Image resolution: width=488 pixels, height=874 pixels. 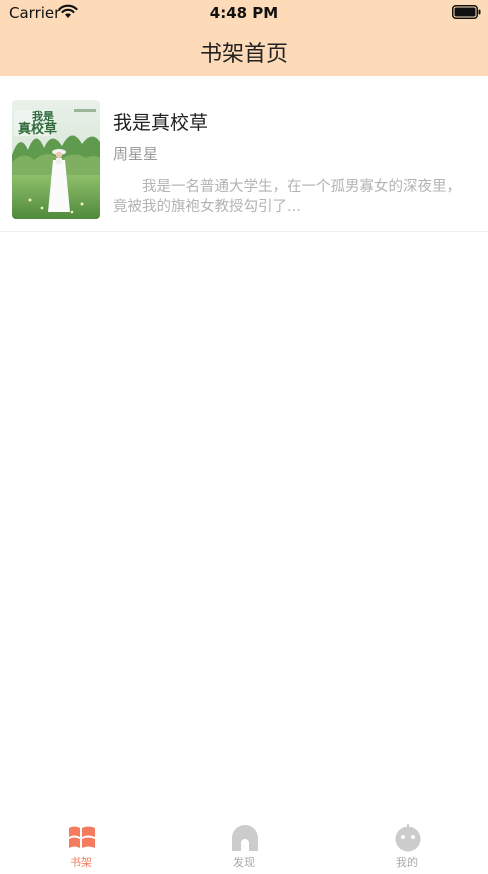 What do you see at coordinates (243, 54) in the screenshot?
I see `page-title: 书架首页` at bounding box center [243, 54].